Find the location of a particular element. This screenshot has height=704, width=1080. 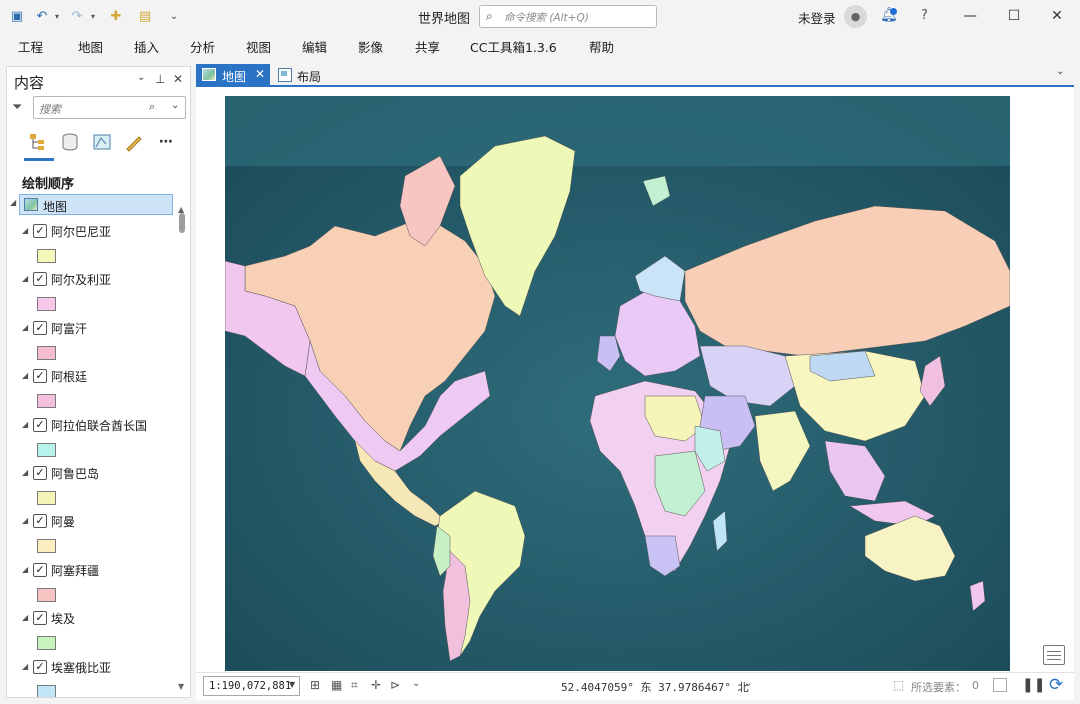

data-source-icon is located at coordinates (70, 142).